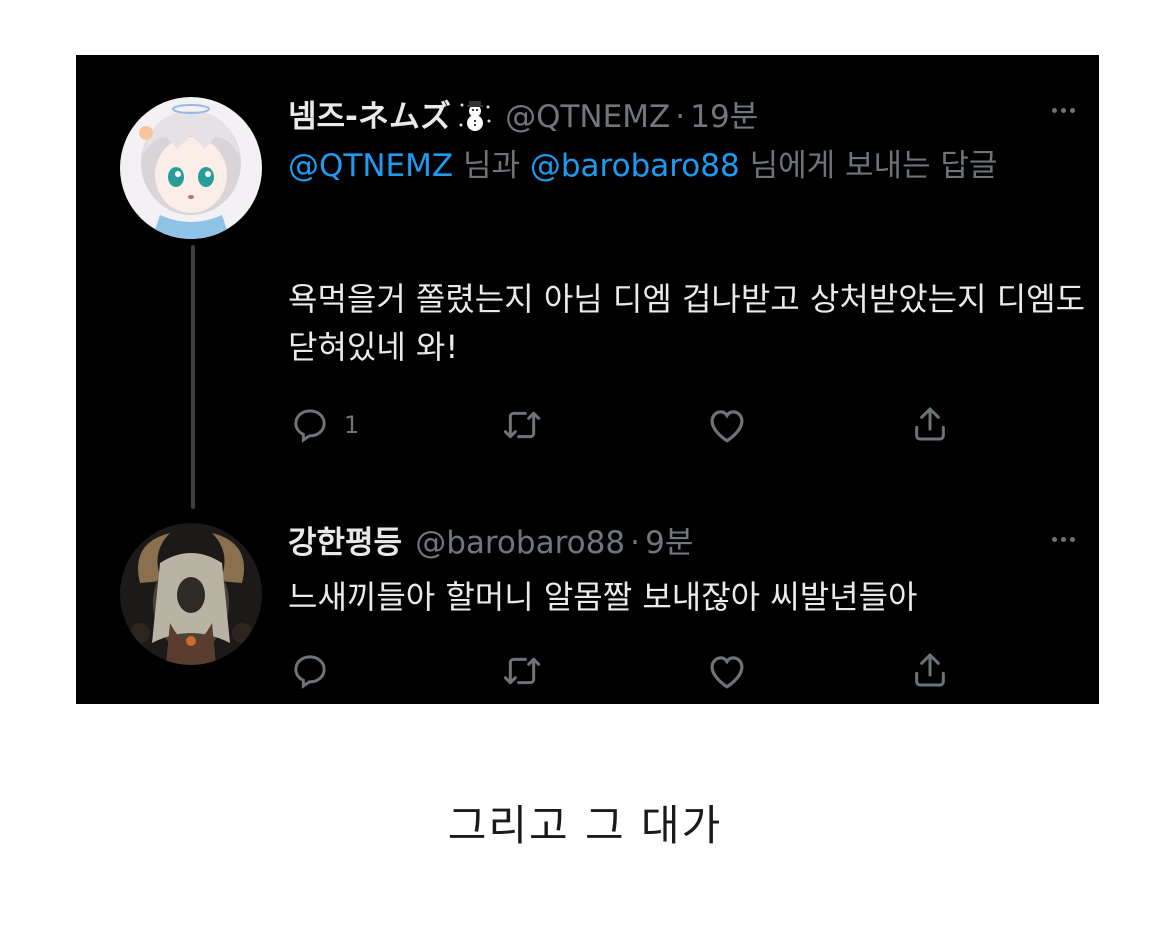 Image resolution: width=1170 pixels, height=940 pixels. What do you see at coordinates (370, 166) in the screenshot?
I see `mention-link: @QTNEMZ` at bounding box center [370, 166].